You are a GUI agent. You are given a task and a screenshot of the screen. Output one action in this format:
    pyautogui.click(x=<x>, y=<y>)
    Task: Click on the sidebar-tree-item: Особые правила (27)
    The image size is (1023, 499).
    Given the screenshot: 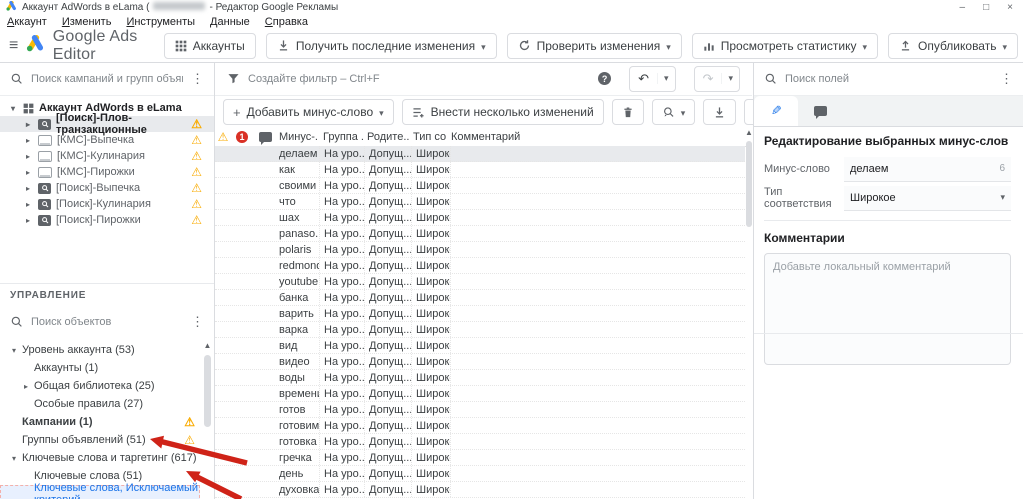 What is the action you would take?
    pyautogui.click(x=100, y=404)
    